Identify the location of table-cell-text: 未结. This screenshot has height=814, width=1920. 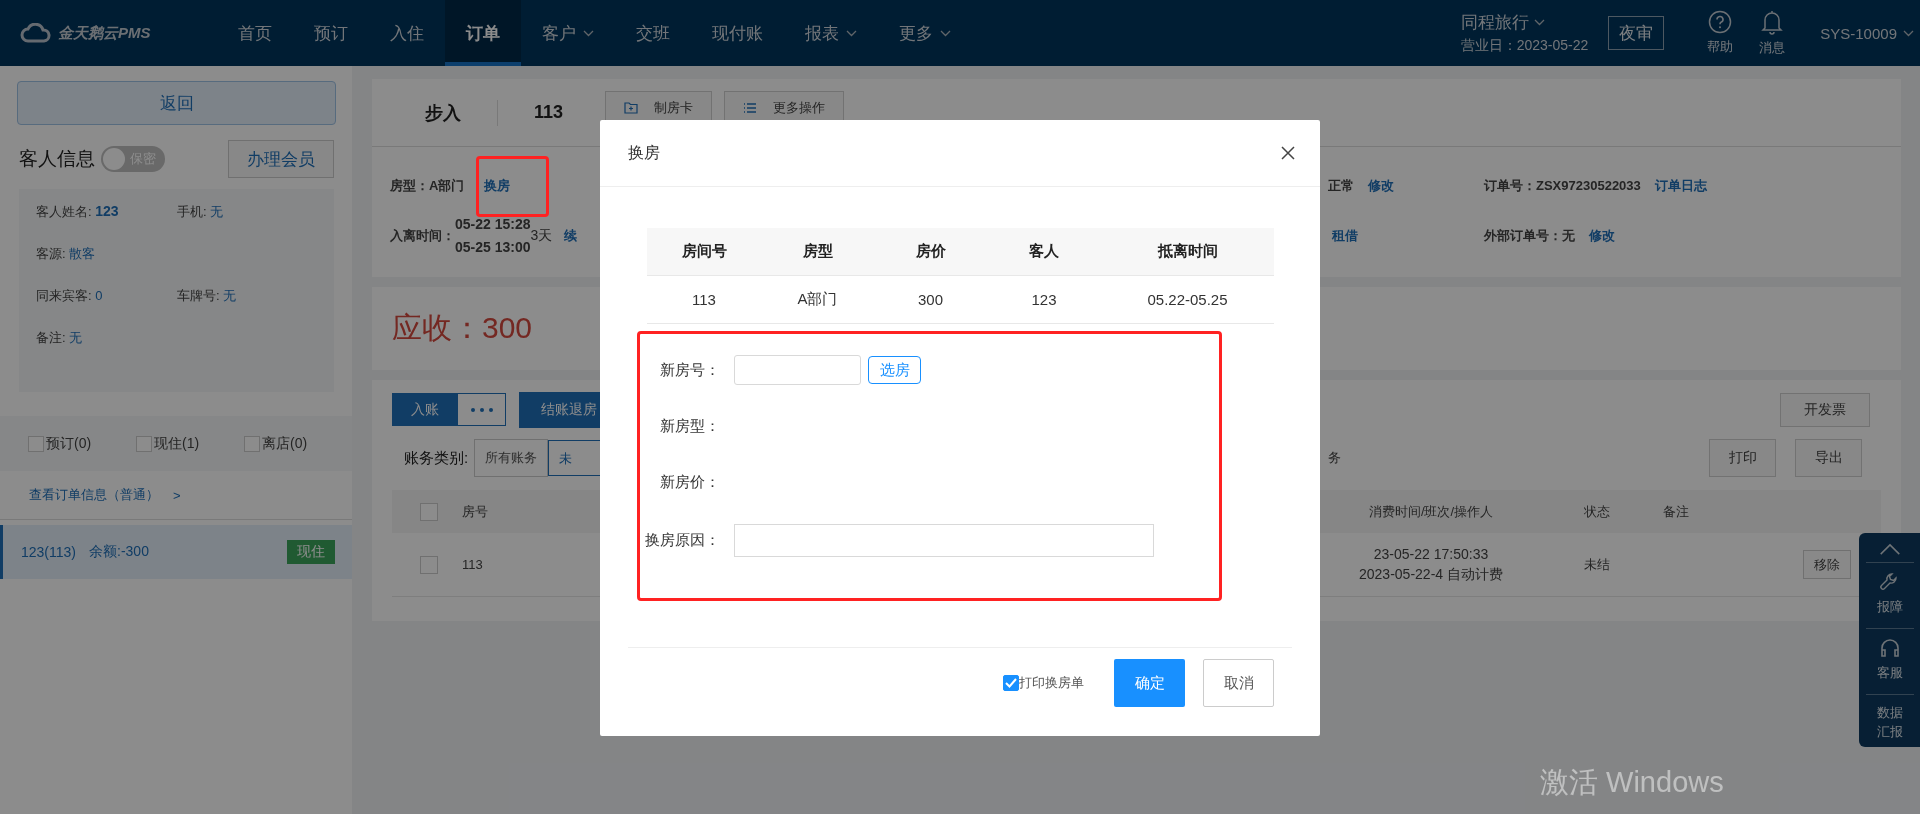
(1597, 564).